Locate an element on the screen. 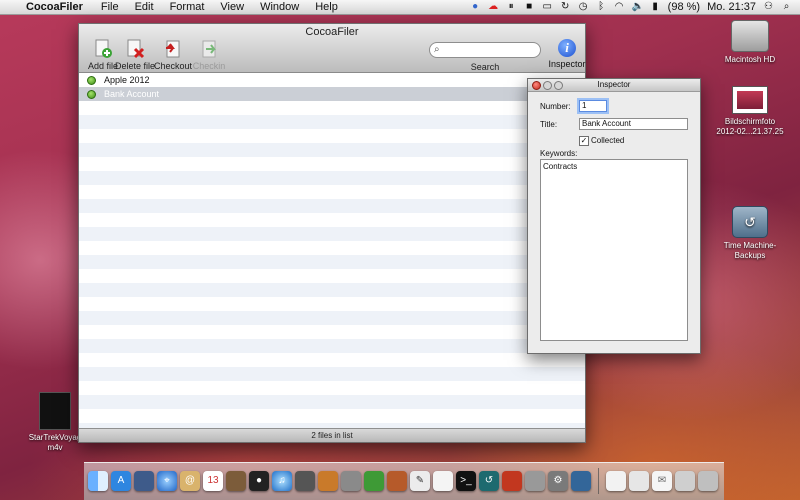 The width and height of the screenshot is (800, 500). address-book-icon: @ is located at coordinates (190, 481).